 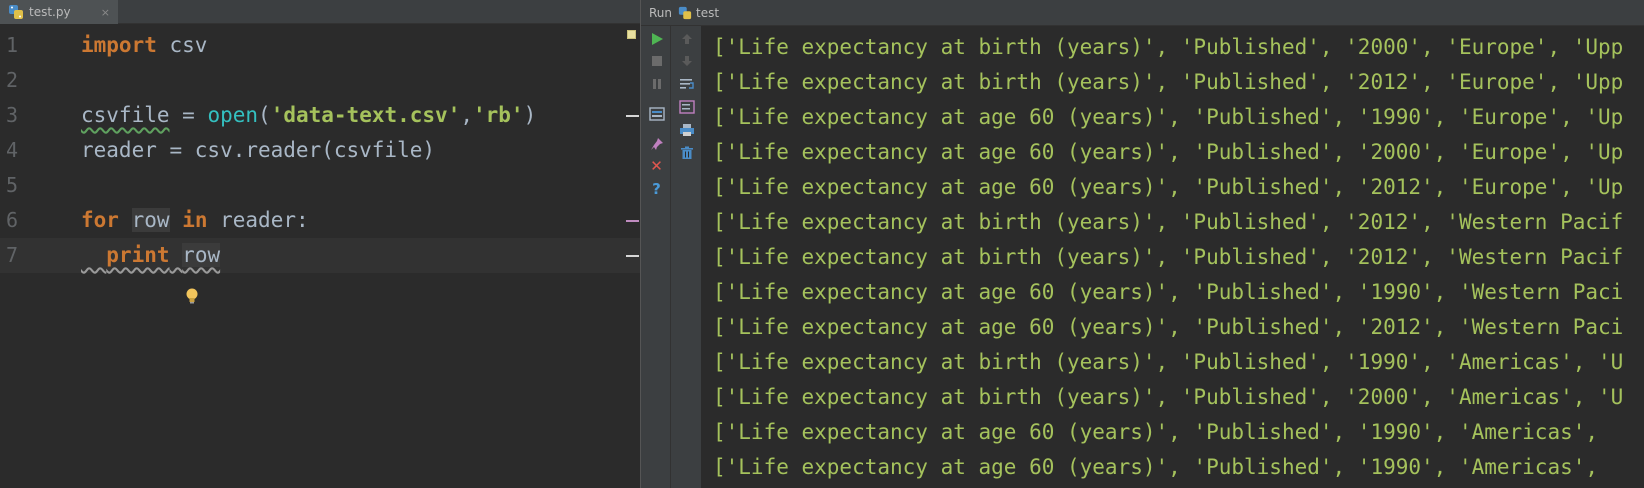 What do you see at coordinates (365, 115) in the screenshot?
I see `string-filename: 'data-text.csv'` at bounding box center [365, 115].